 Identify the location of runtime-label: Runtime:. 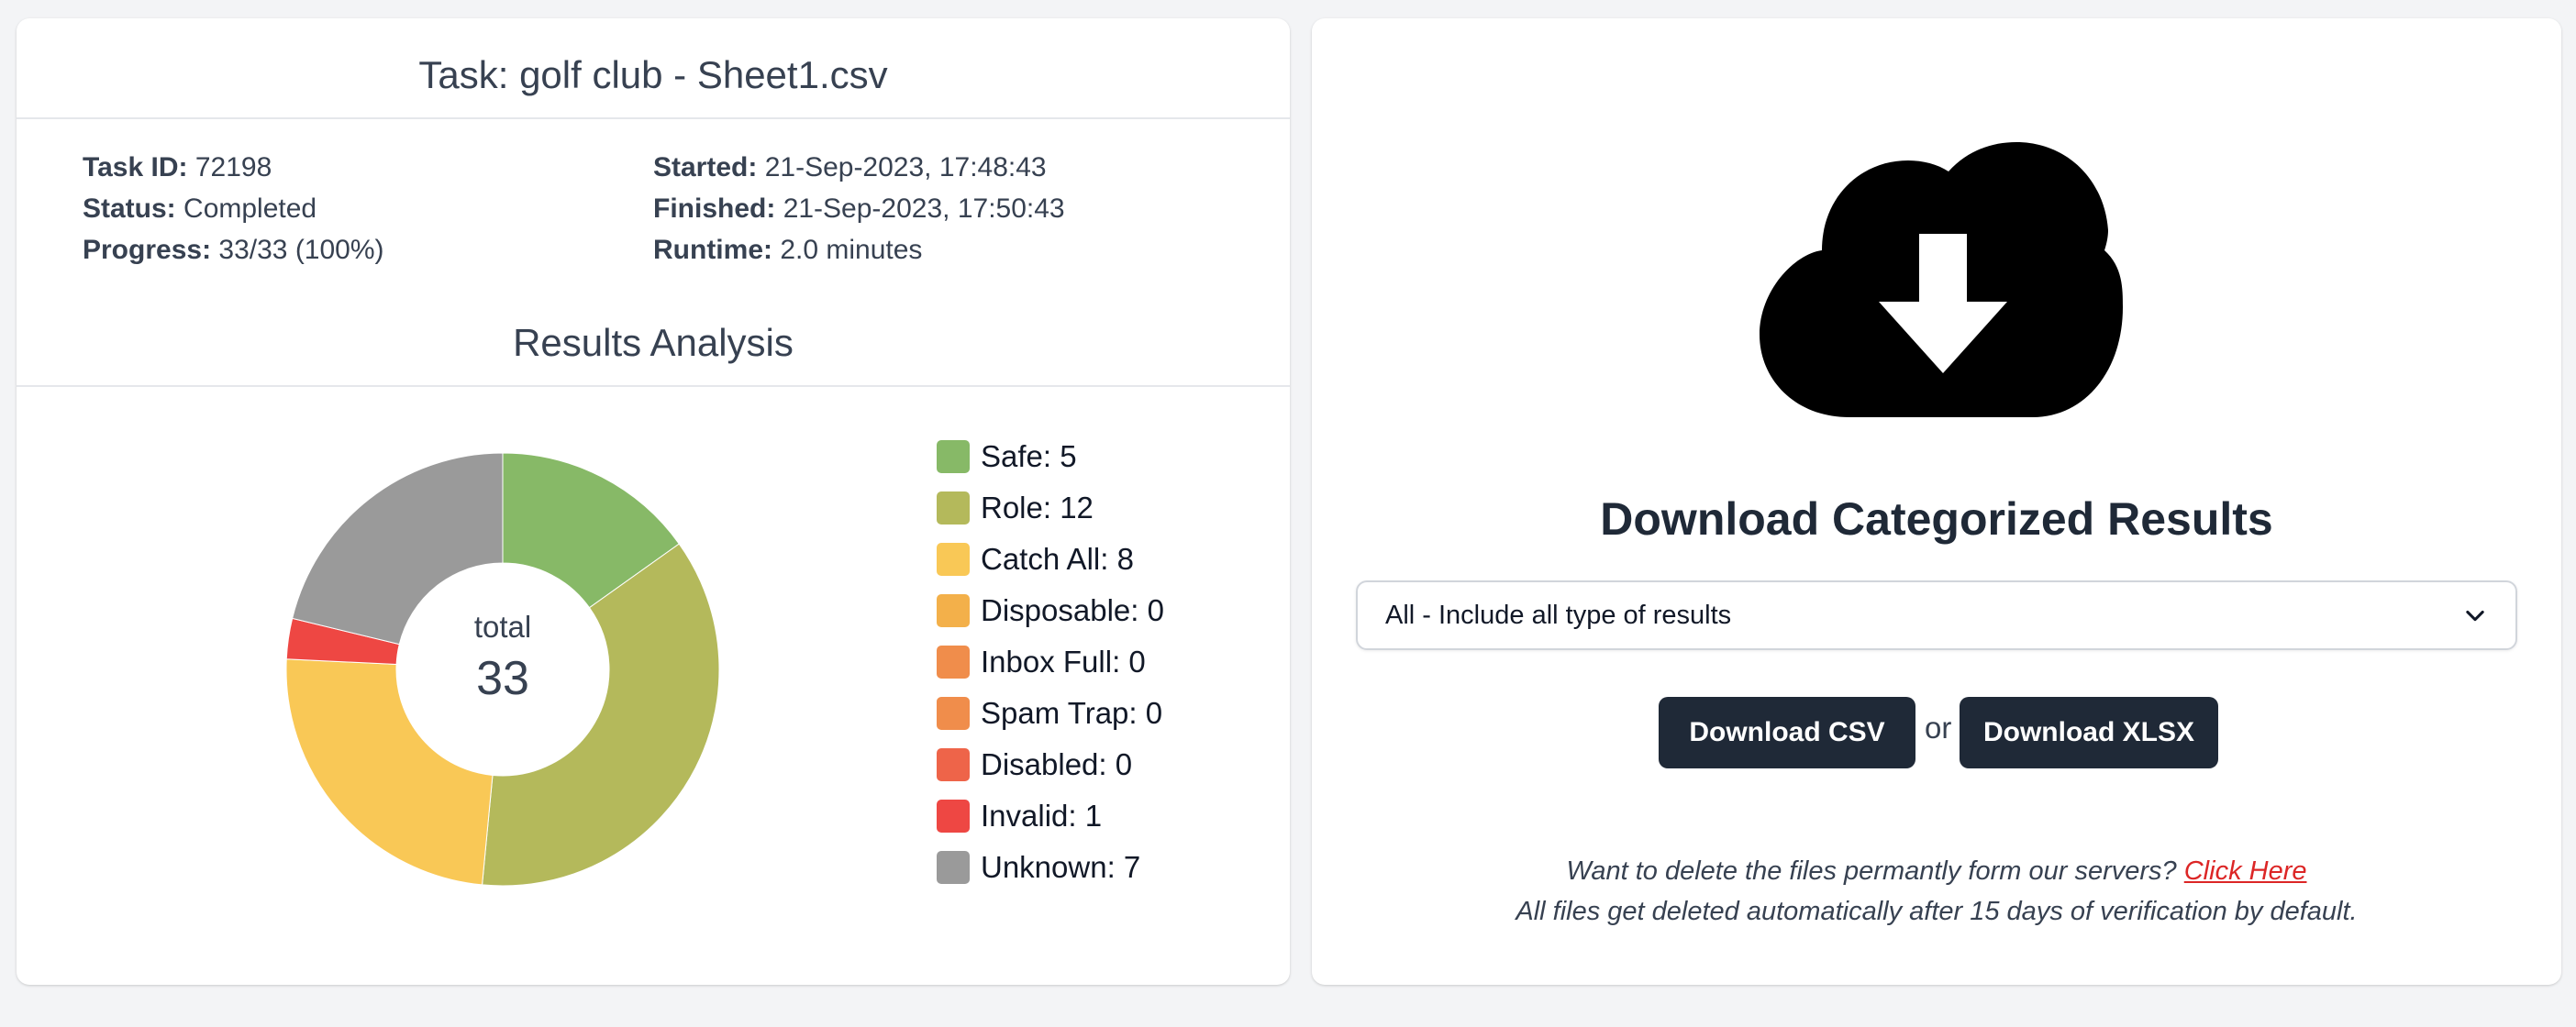
(712, 250).